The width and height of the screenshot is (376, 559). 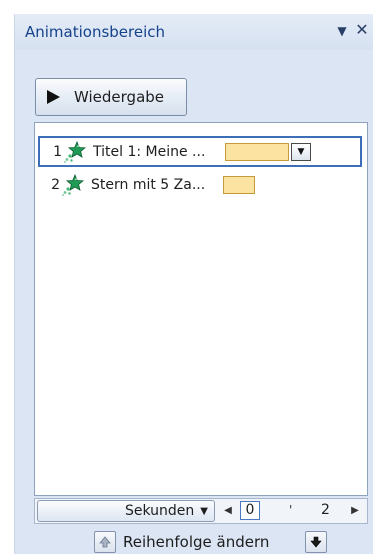 I want to click on reorder-up-button, so click(x=105, y=542).